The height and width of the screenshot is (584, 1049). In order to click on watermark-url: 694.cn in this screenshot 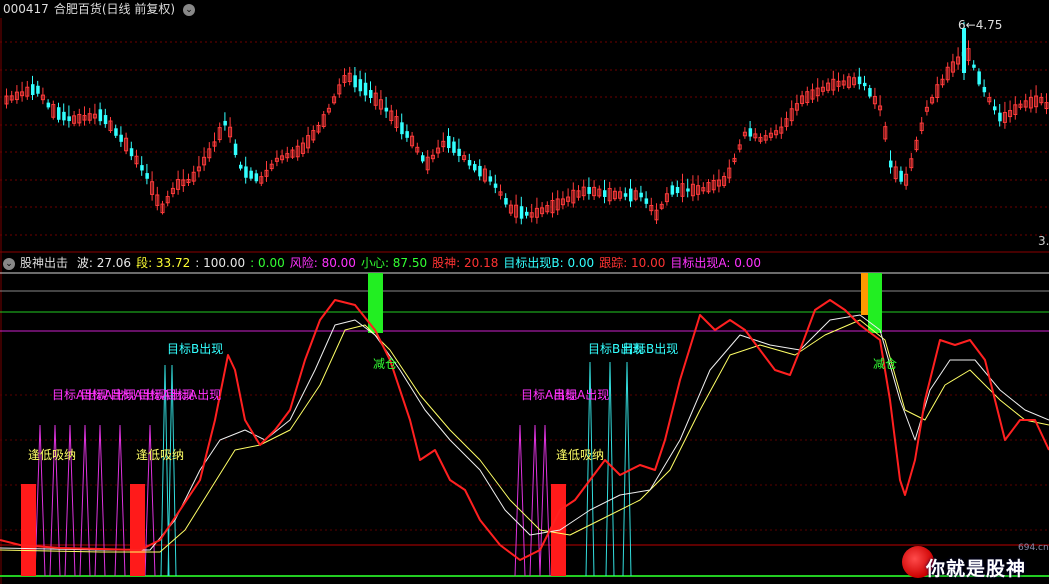, I will do `click(1033, 548)`.